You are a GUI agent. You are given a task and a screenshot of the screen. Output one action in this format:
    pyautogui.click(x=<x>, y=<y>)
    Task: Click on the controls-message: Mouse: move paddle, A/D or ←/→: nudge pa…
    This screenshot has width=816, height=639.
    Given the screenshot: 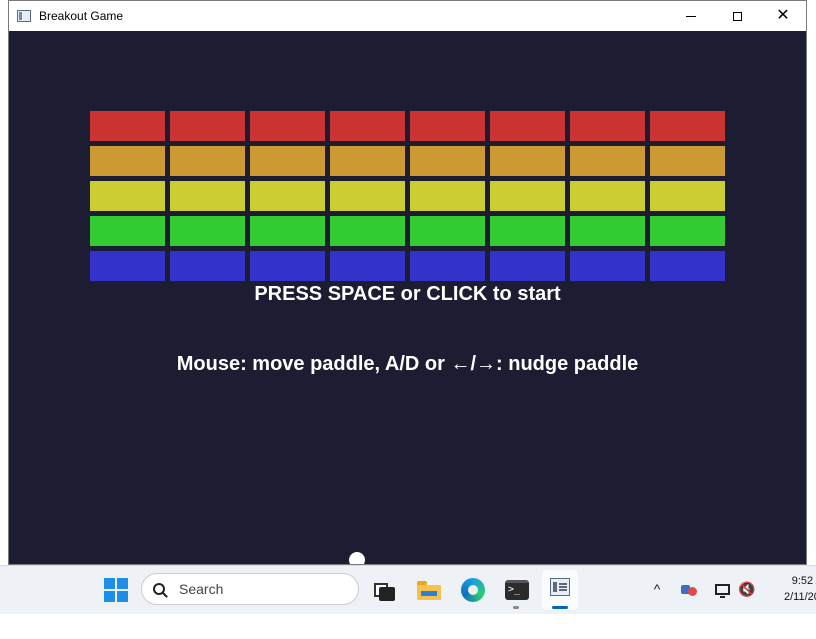 What is the action you would take?
    pyautogui.click(x=407, y=364)
    